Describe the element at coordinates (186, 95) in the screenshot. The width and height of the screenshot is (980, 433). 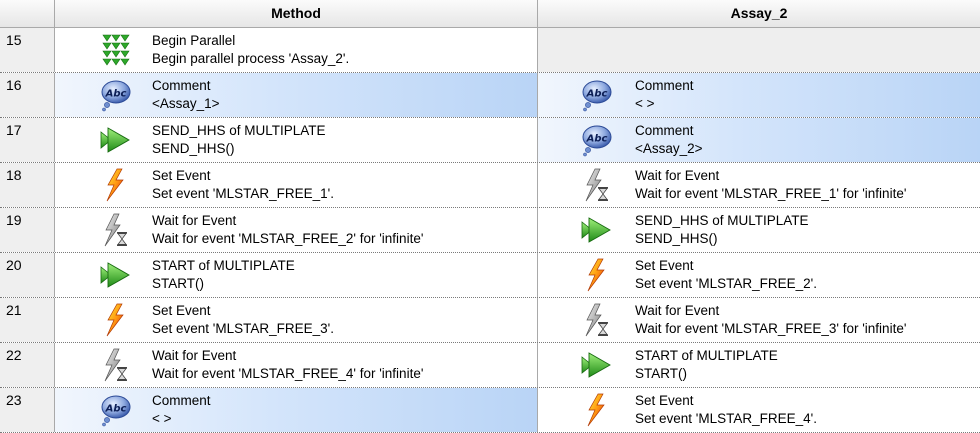
I see `step-text: Comment <Assay_1>` at that location.